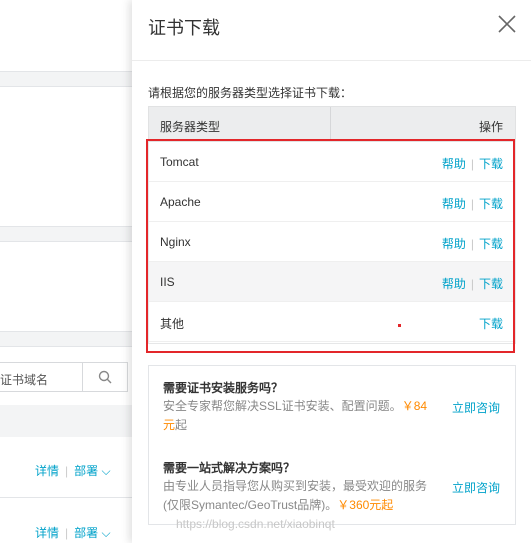  Describe the element at coordinates (190, 127) in the screenshot. I see `column-header-server-type: 服务器类型` at that location.